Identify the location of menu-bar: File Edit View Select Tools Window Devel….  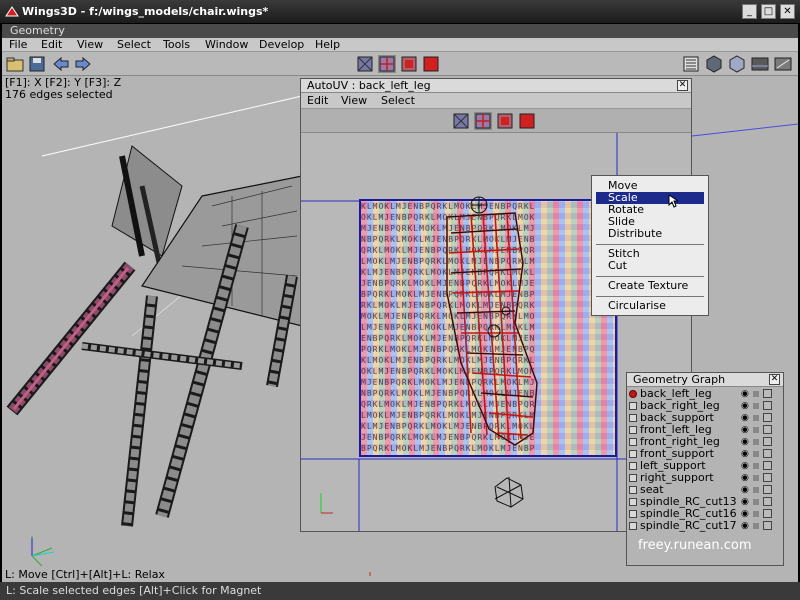
(400, 45).